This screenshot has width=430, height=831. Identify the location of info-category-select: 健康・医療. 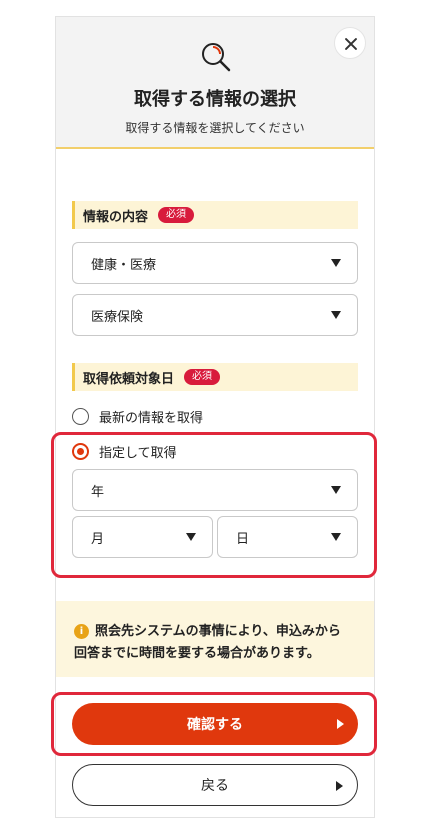
(215, 263).